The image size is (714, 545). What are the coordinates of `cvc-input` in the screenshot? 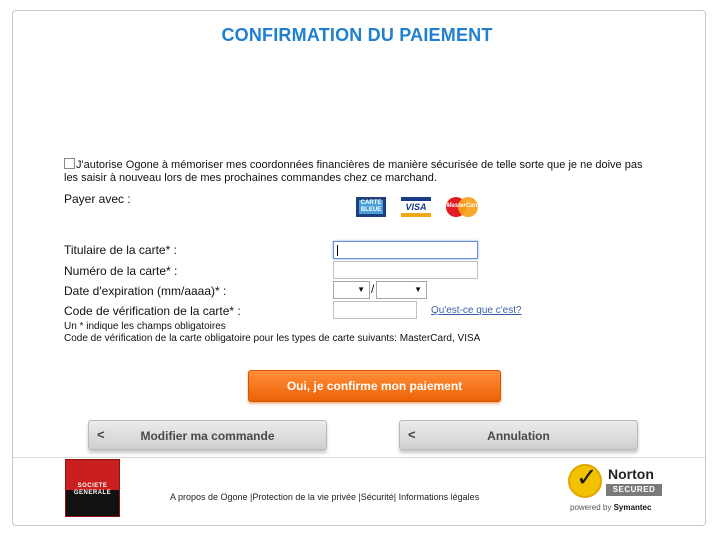 It's located at (375, 310).